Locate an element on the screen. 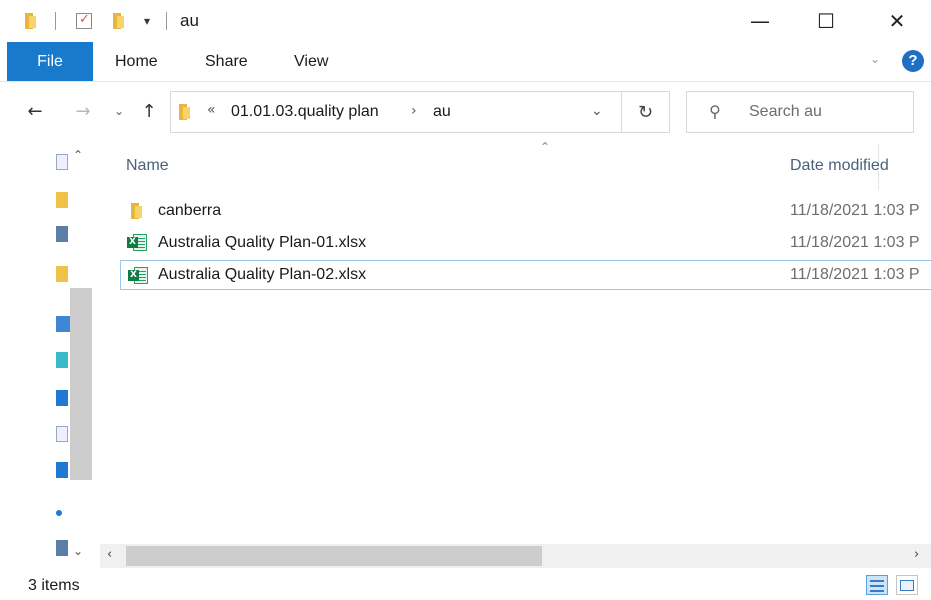 Image resolution: width=931 pixels, height=600 pixels. dropdown-arrow-icon: ▾ is located at coordinates (147, 21).